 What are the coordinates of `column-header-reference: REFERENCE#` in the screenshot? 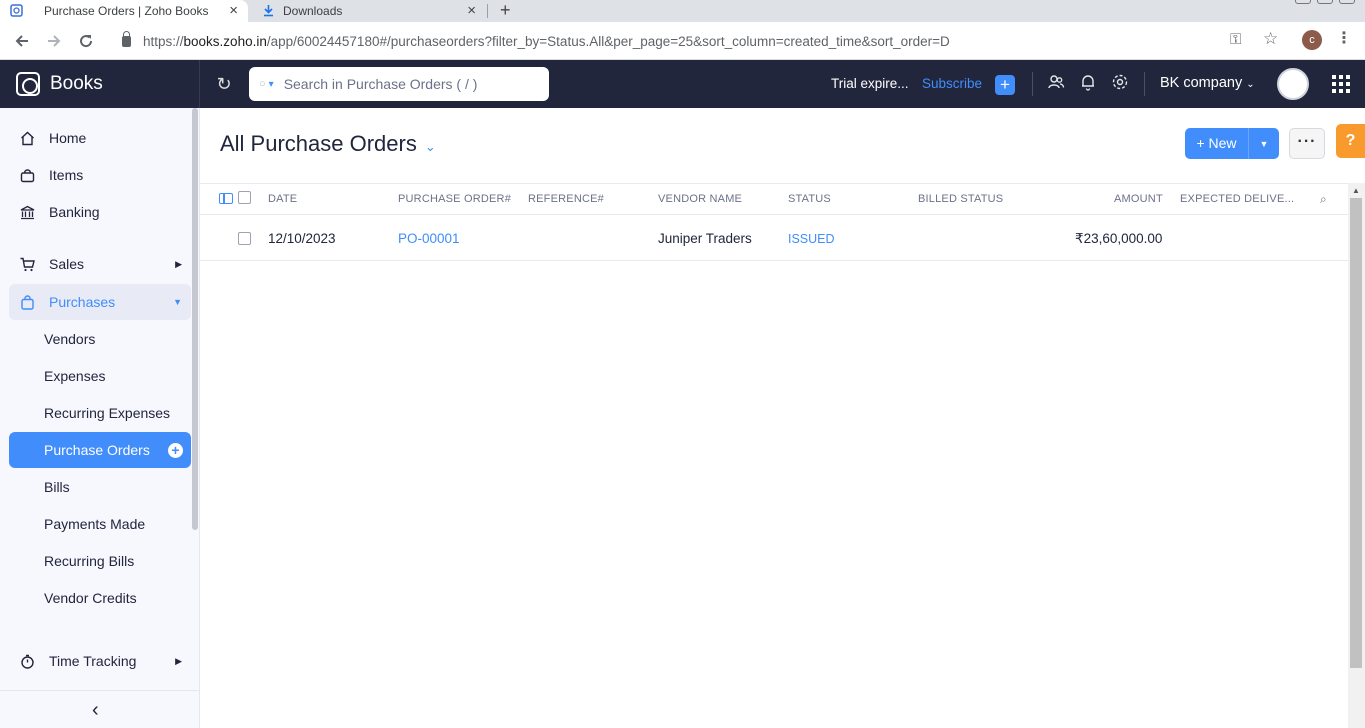 It's located at (566, 199).